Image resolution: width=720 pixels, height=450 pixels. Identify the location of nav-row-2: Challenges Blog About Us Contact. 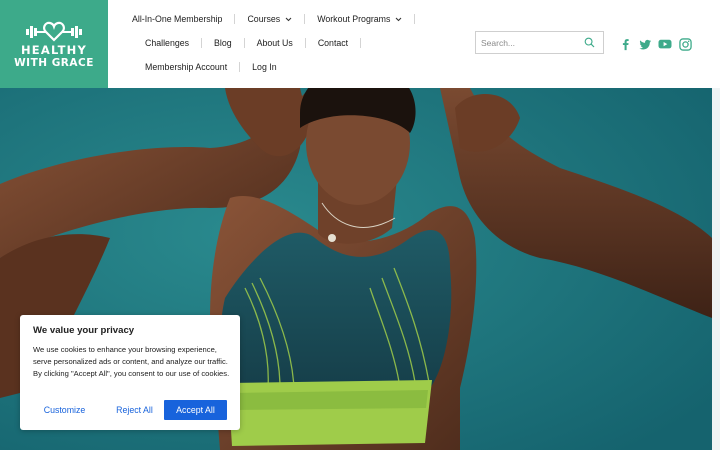
(259, 43).